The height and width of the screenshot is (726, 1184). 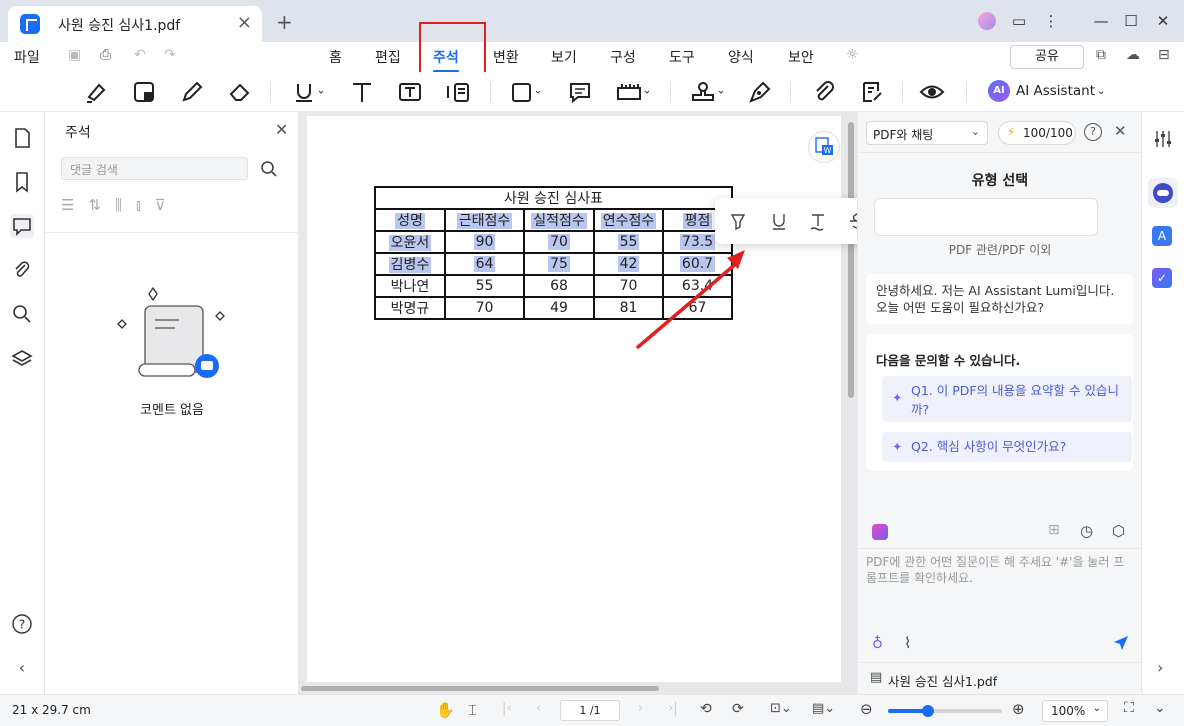 What do you see at coordinates (741, 57) in the screenshot?
I see `menu-forms: 양식` at bounding box center [741, 57].